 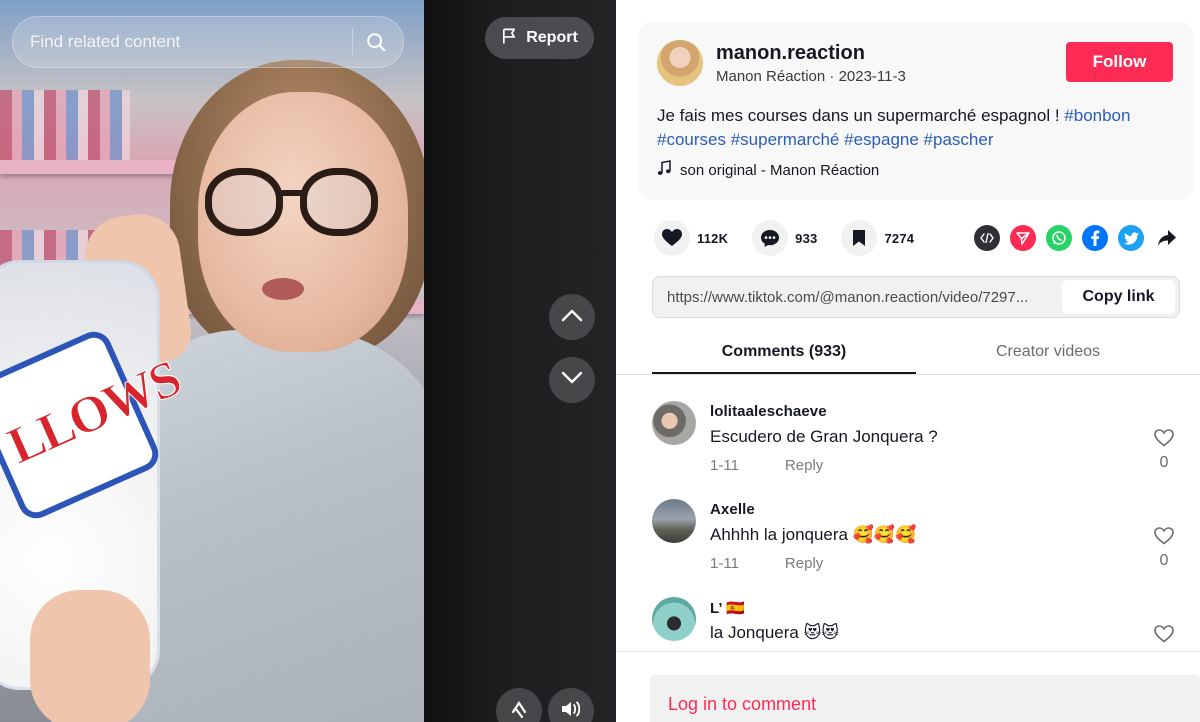 I want to click on flag-icon, so click(x=509, y=38).